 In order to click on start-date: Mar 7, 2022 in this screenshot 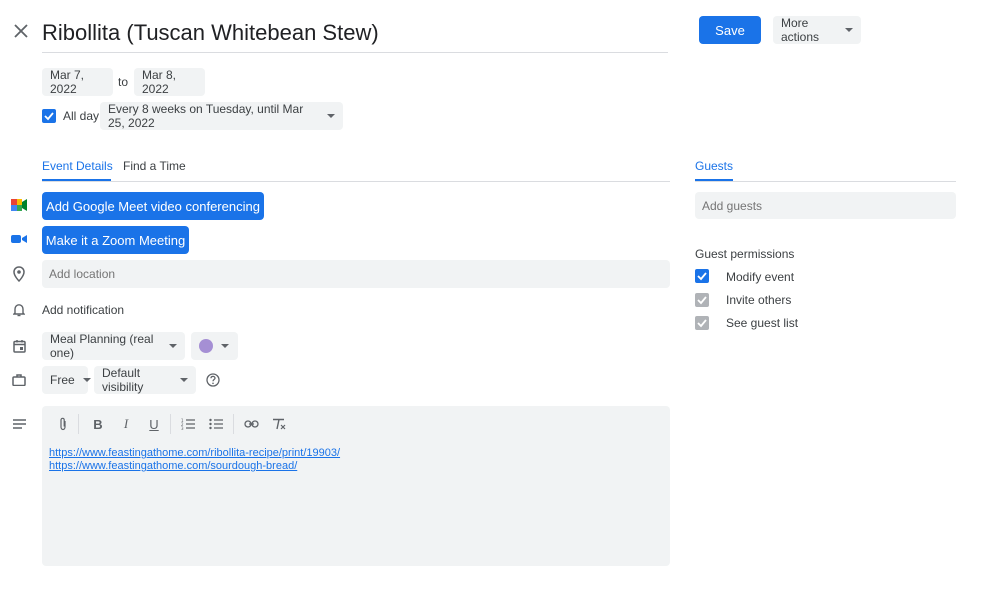, I will do `click(67, 82)`.